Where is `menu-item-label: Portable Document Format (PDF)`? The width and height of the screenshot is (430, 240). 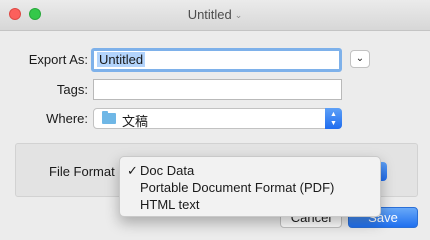 menu-item-label: Portable Document Format (PDF) is located at coordinates (237, 187).